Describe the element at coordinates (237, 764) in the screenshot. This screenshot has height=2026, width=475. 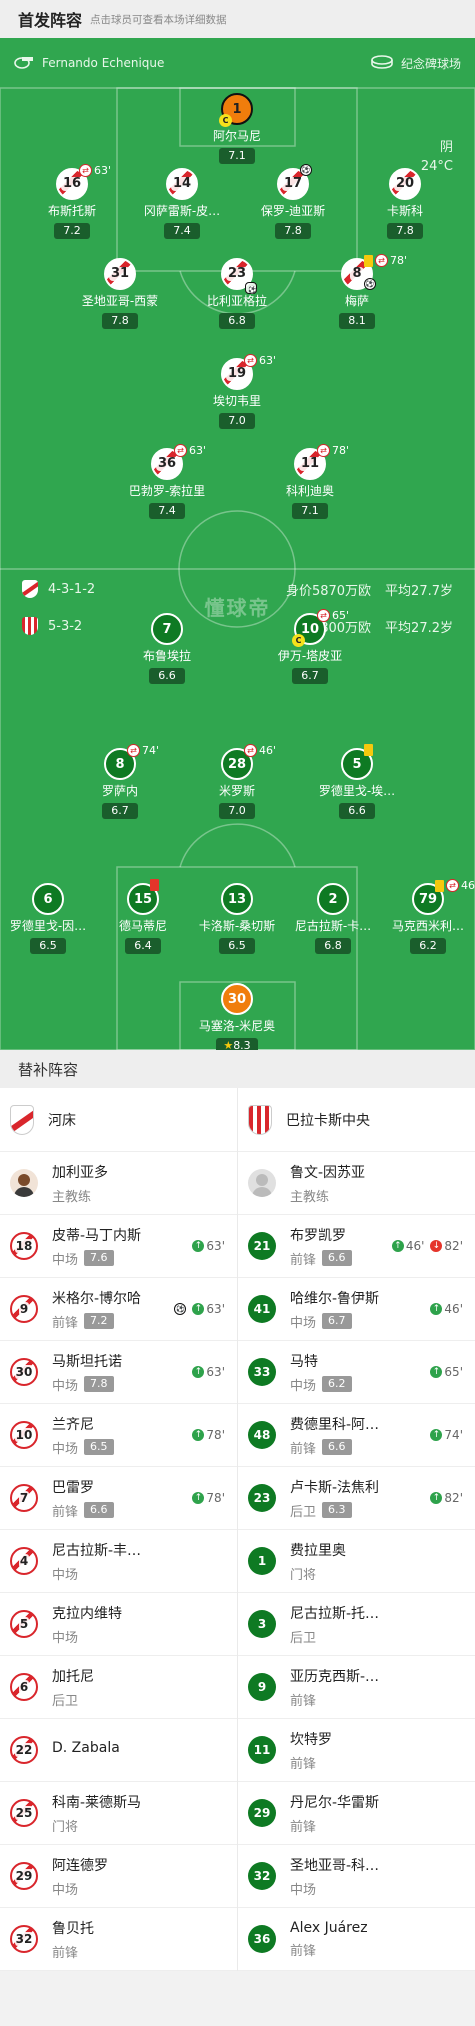
I see `player-number: 28` at that location.